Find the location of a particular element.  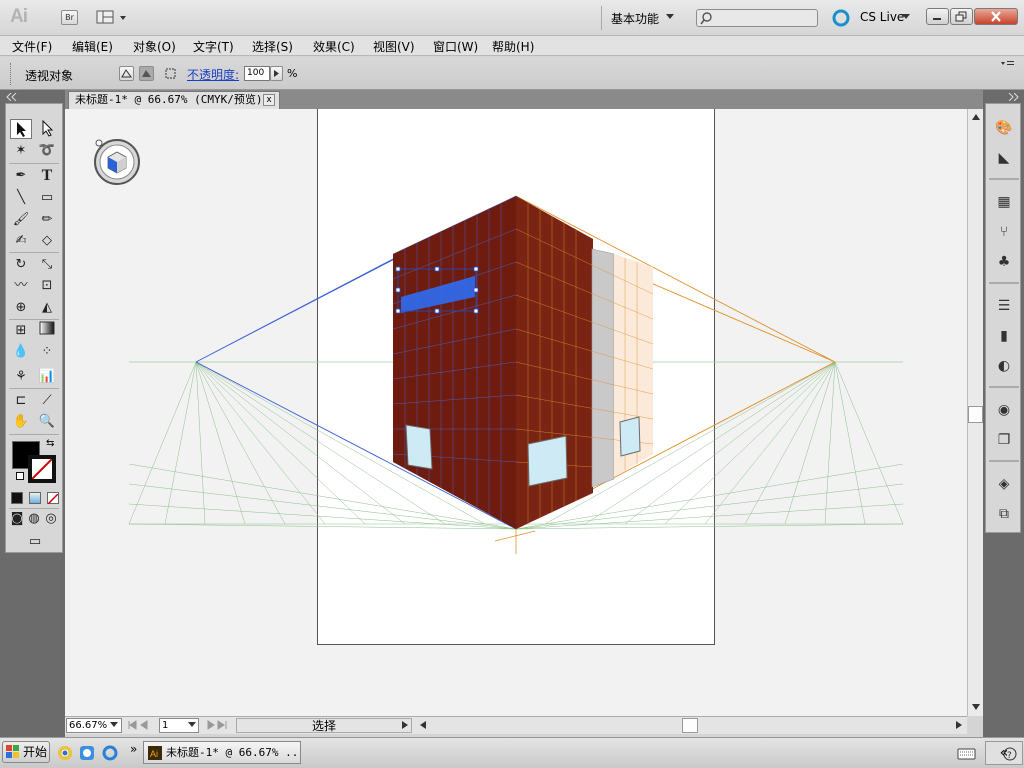

vertical-scrollbar is located at coordinates (975, 412).